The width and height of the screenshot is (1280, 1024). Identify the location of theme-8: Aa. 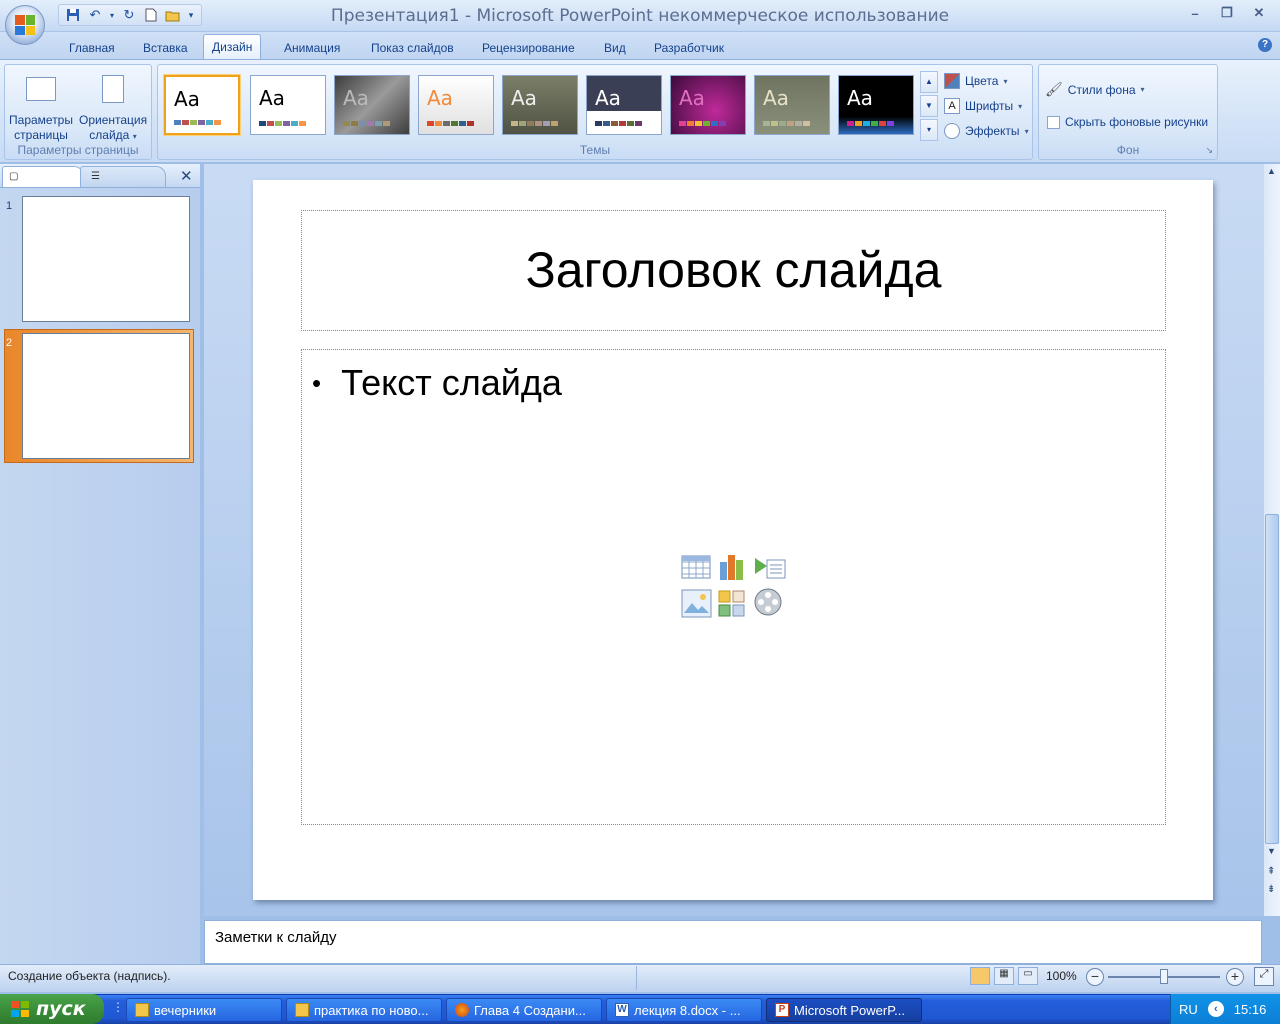
(792, 105).